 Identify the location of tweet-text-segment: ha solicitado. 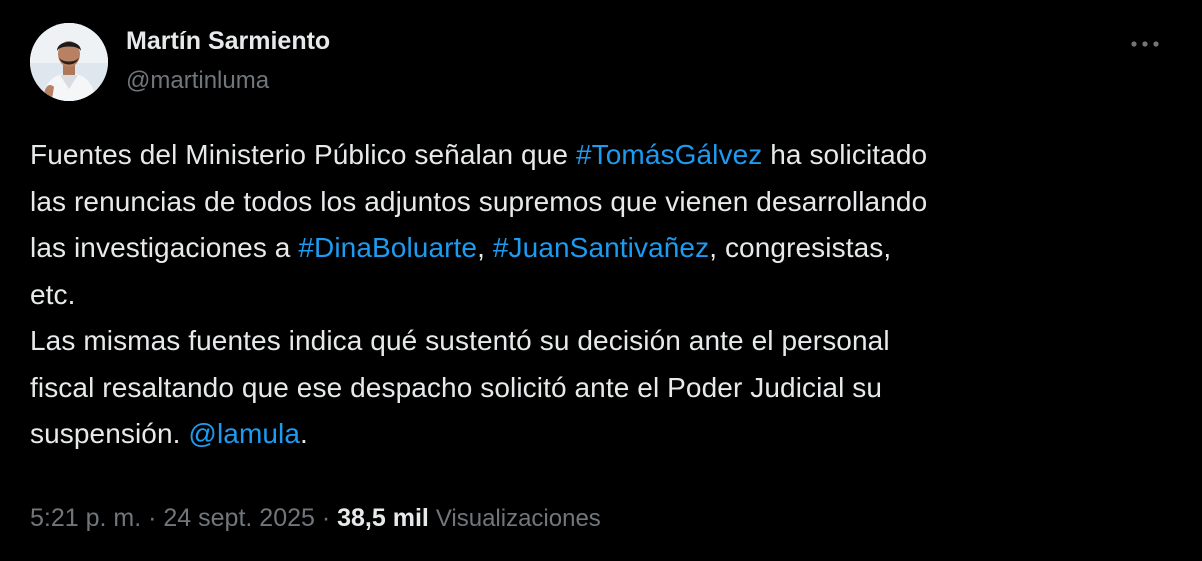
(845, 154).